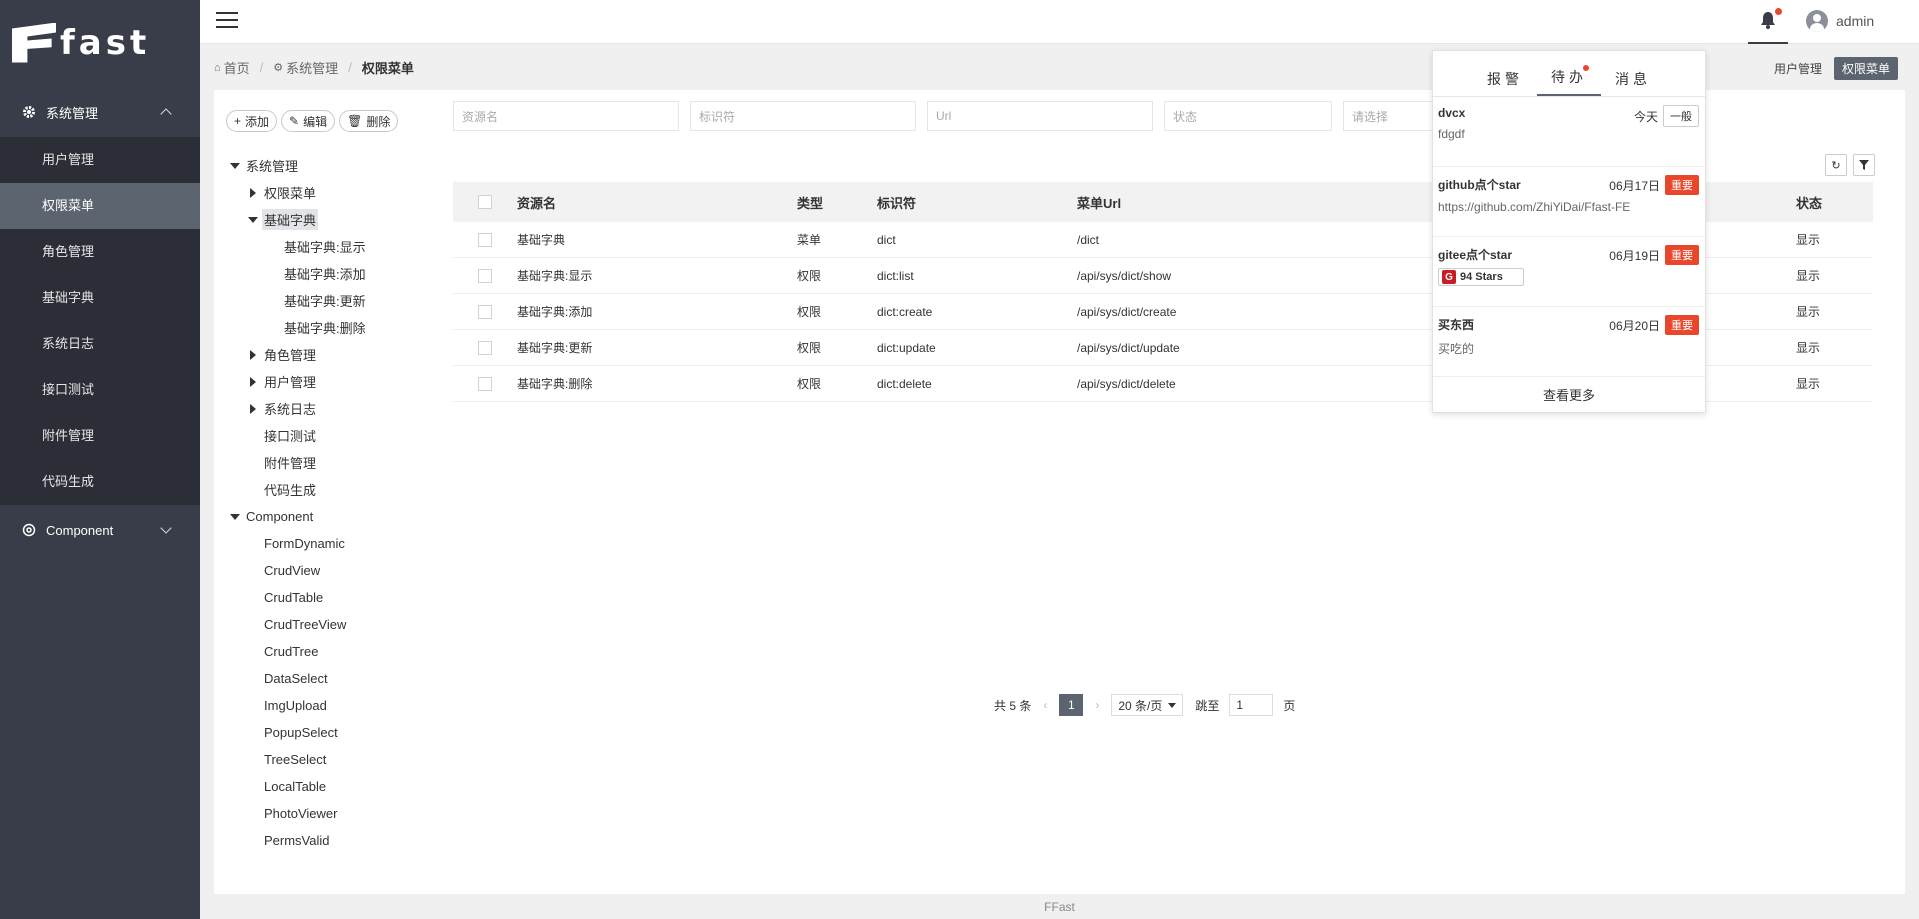 The image size is (1919, 919). Describe the element at coordinates (100, 252) in the screenshot. I see `sidebar-item-roles: 角色管理` at that location.